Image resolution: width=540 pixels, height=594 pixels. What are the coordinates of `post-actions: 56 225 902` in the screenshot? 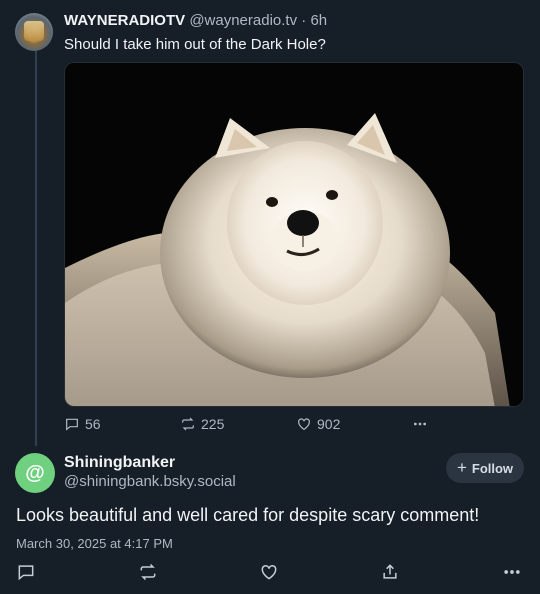 It's located at (294, 425).